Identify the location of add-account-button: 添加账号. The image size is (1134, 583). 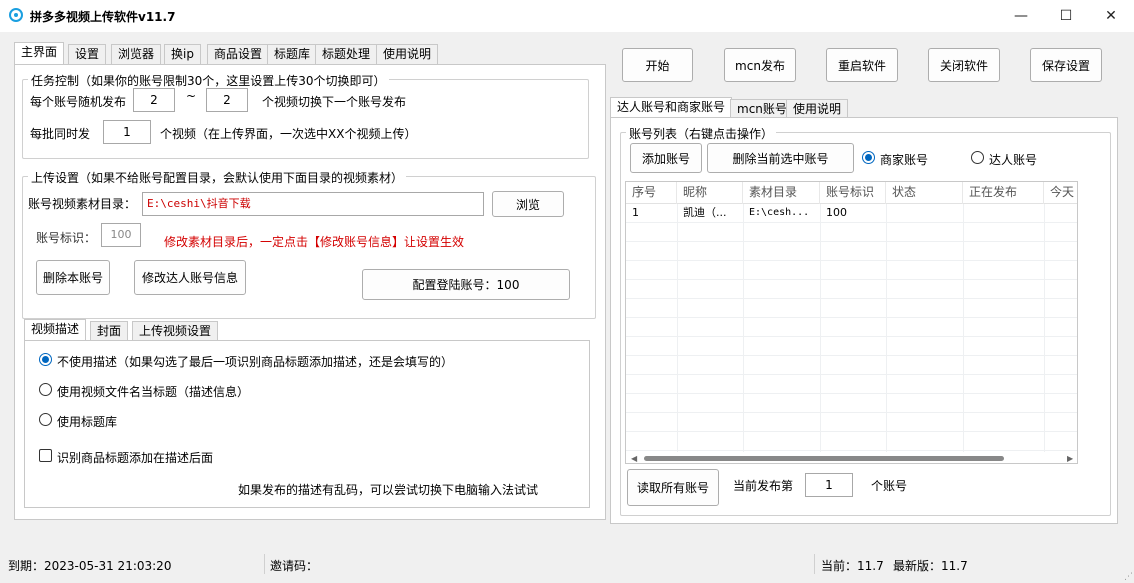
(666, 158).